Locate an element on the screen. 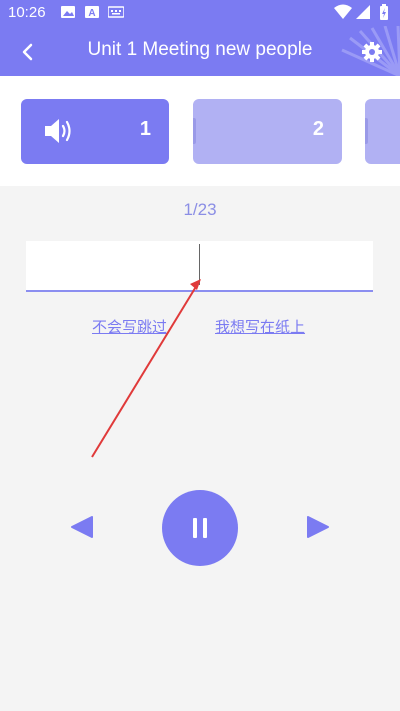 Image resolution: width=400 pixels, height=711 pixels. status-time: 10:26 is located at coordinates (27, 12).